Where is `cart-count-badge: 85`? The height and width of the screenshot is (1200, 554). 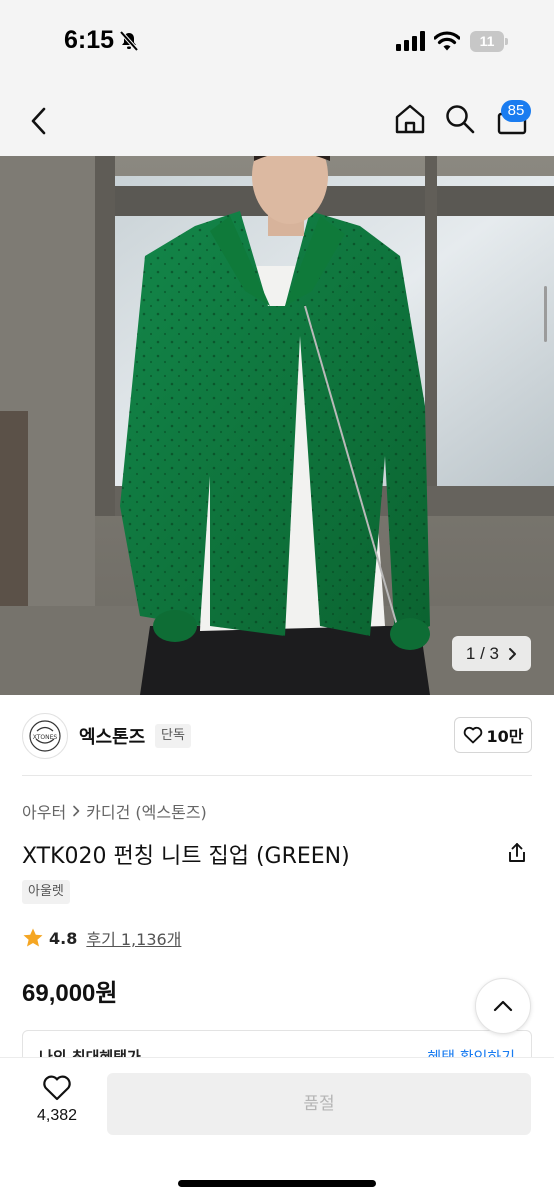
cart-count-badge: 85 is located at coordinates (516, 111).